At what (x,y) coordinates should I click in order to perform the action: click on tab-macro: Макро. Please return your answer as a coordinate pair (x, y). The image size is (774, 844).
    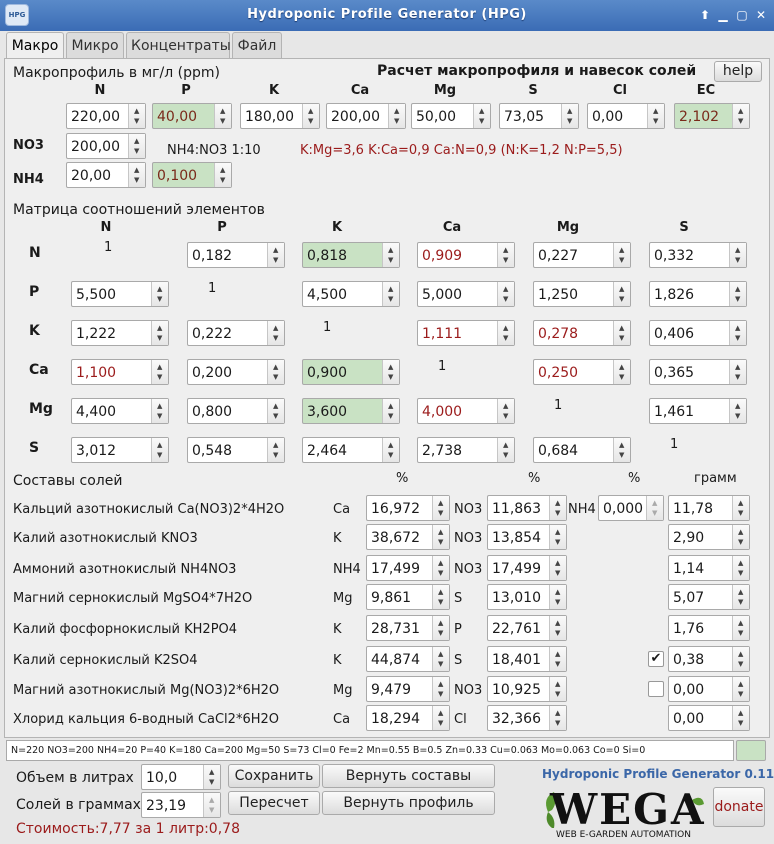
    Looking at the image, I should click on (35, 45).